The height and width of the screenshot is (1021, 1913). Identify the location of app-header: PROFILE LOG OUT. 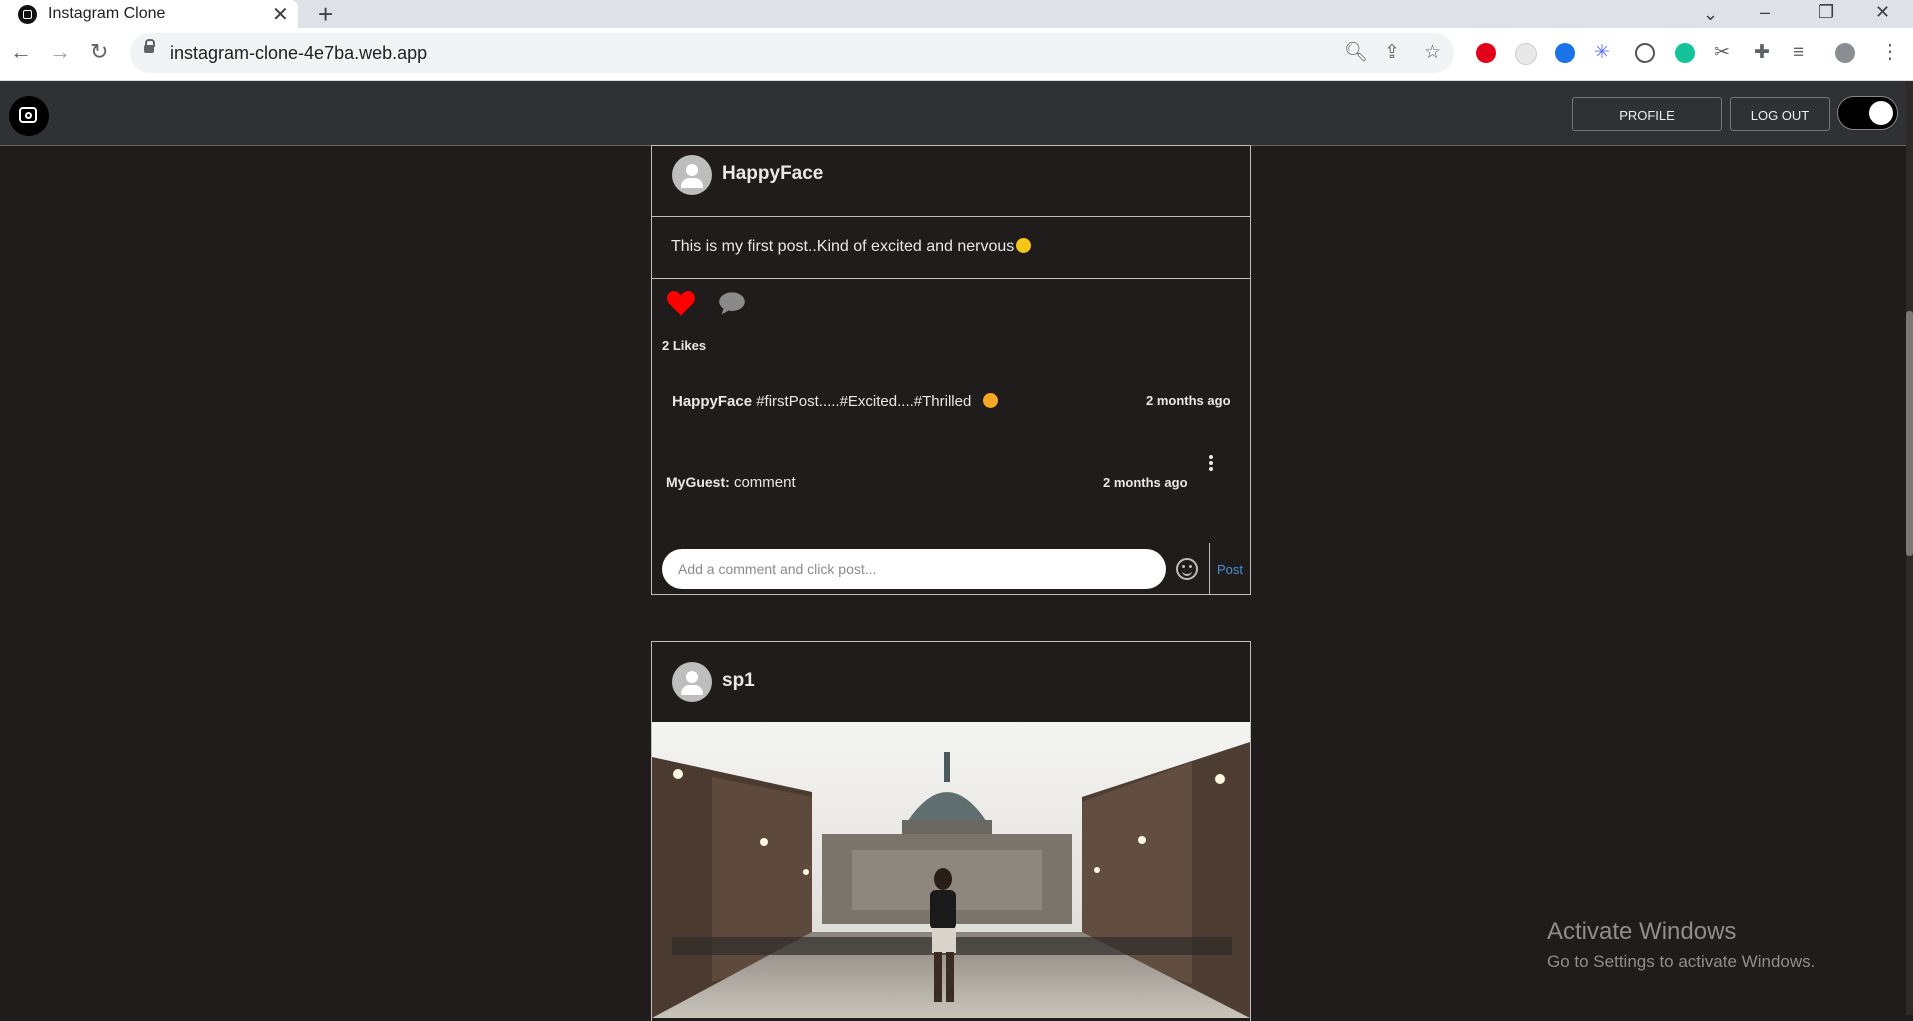
(953, 113).